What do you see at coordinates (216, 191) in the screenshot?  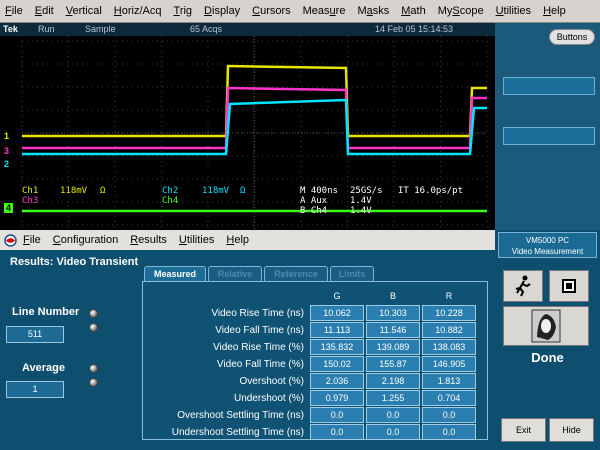 I see `ch2-scale: 118mV` at bounding box center [216, 191].